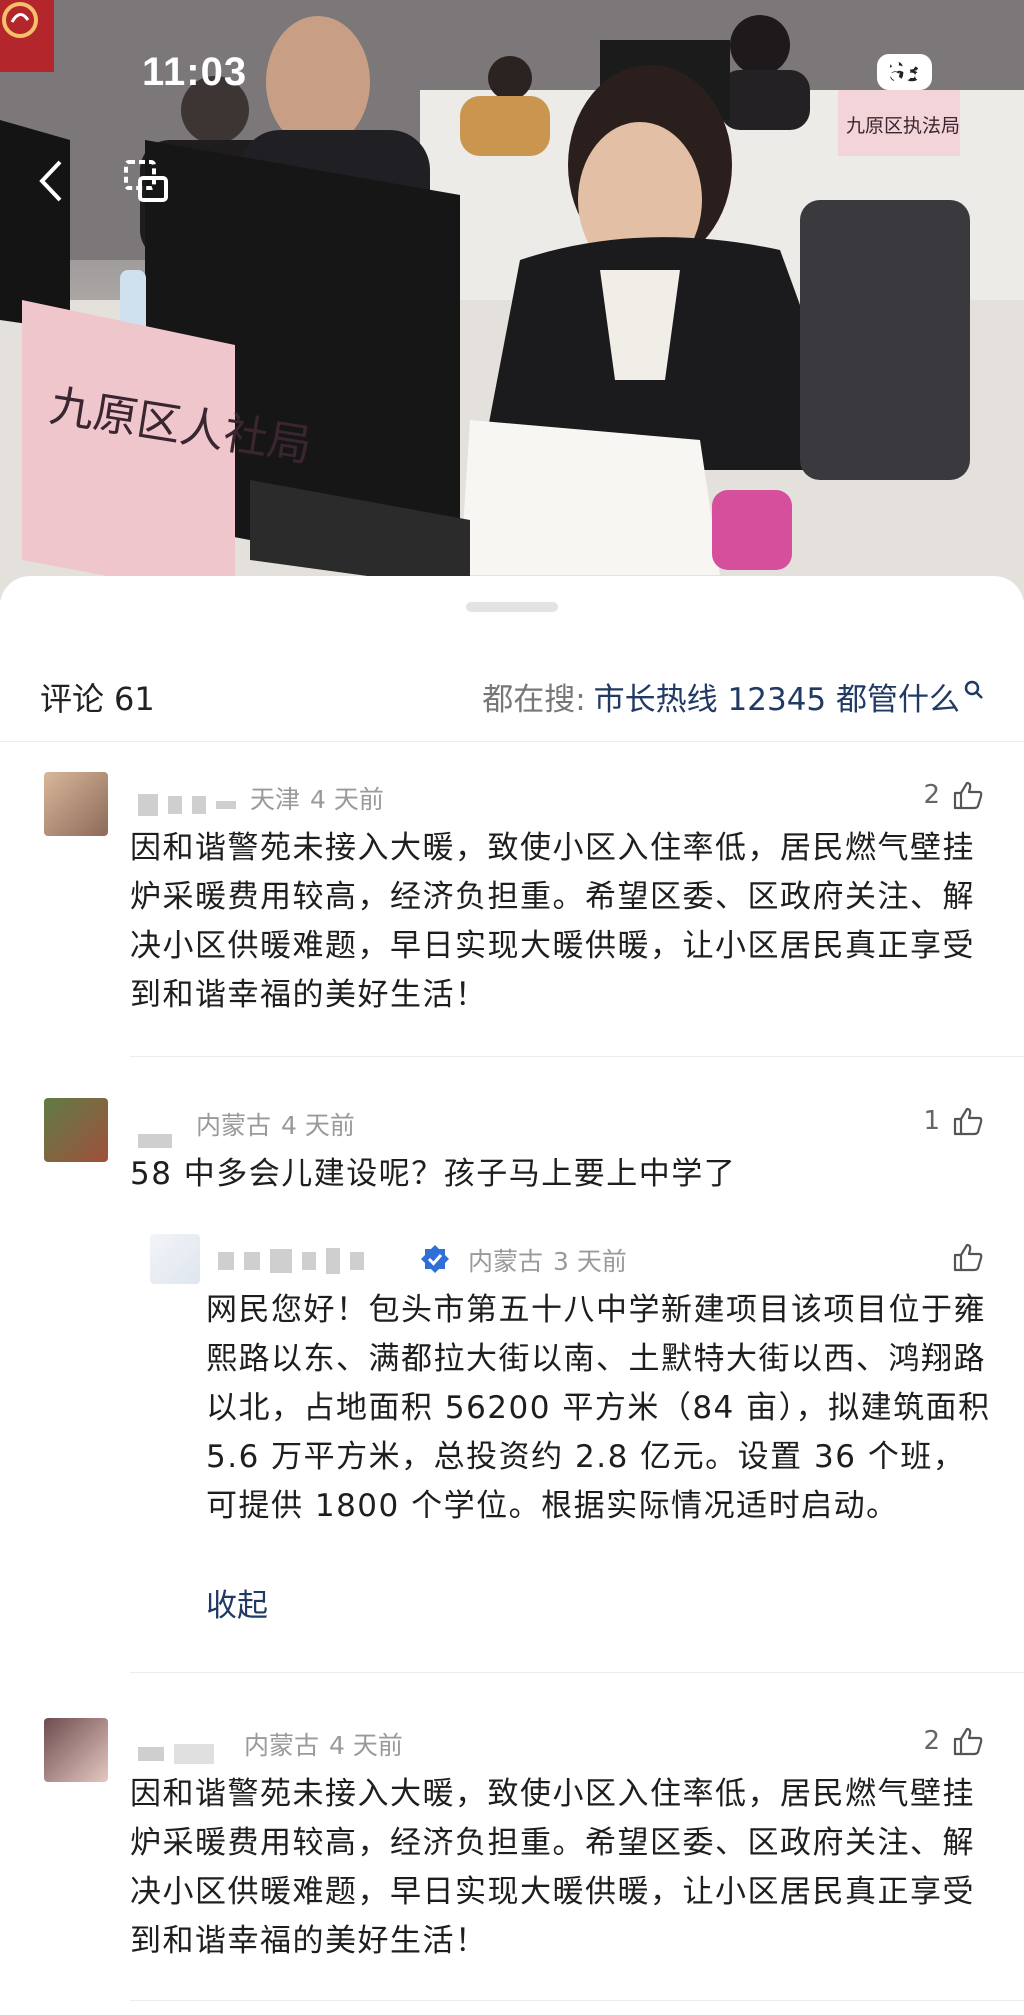  Describe the element at coordinates (195, 72) in the screenshot. I see `status-time: 11:03` at that location.